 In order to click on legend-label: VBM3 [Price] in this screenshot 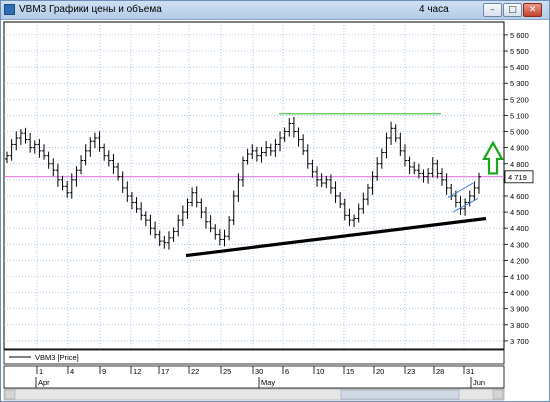, I will do `click(57, 357)`.